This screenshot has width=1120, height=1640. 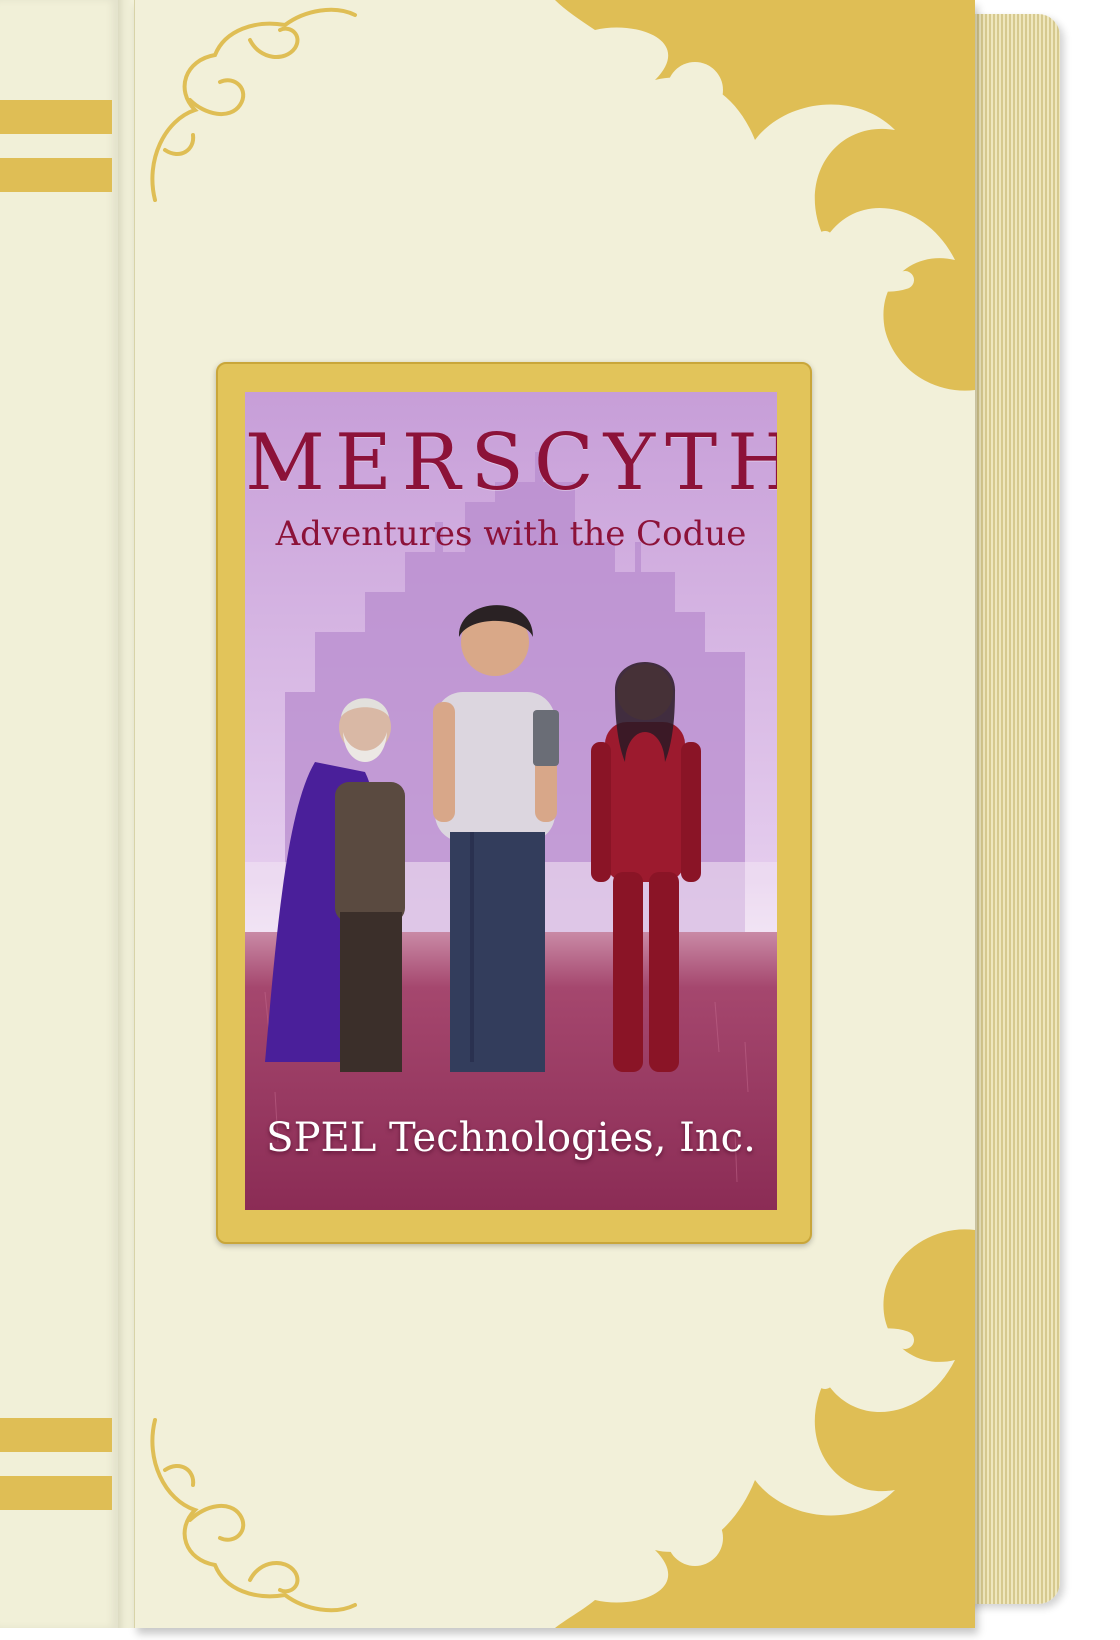 I want to click on book-subtitle: Adventures with the Codue, so click(x=511, y=534).